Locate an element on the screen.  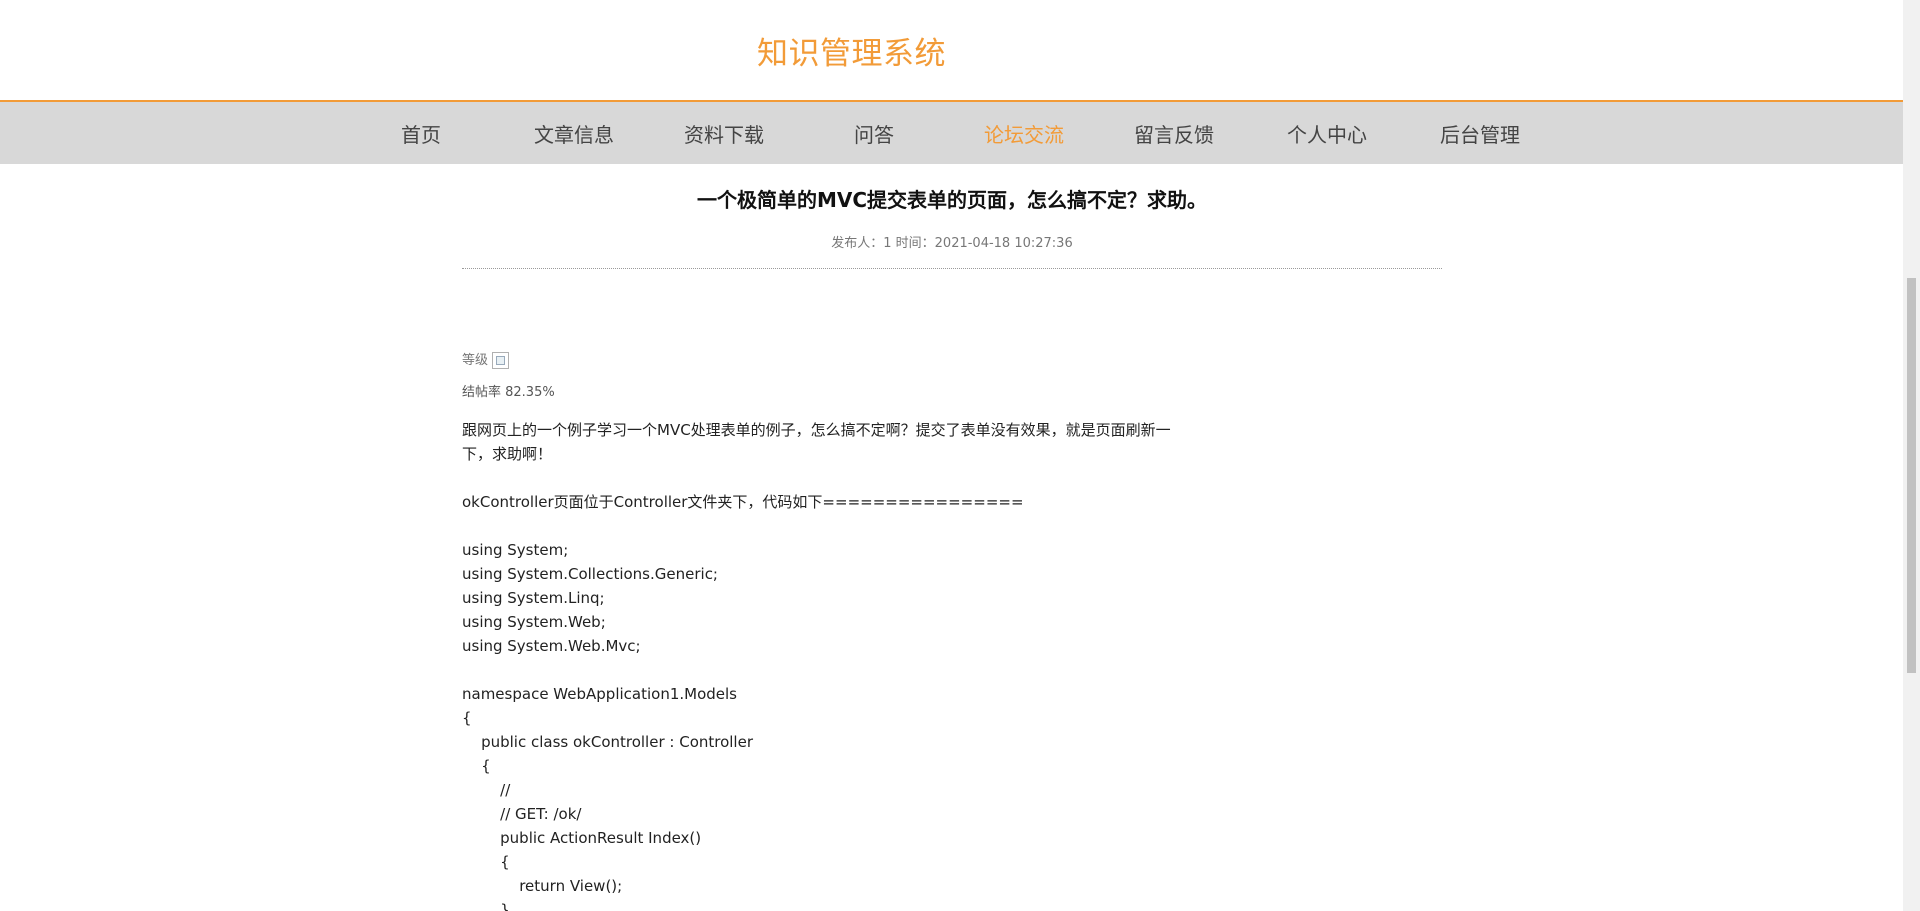
site-title: 知识管理系统 is located at coordinates (851, 50).